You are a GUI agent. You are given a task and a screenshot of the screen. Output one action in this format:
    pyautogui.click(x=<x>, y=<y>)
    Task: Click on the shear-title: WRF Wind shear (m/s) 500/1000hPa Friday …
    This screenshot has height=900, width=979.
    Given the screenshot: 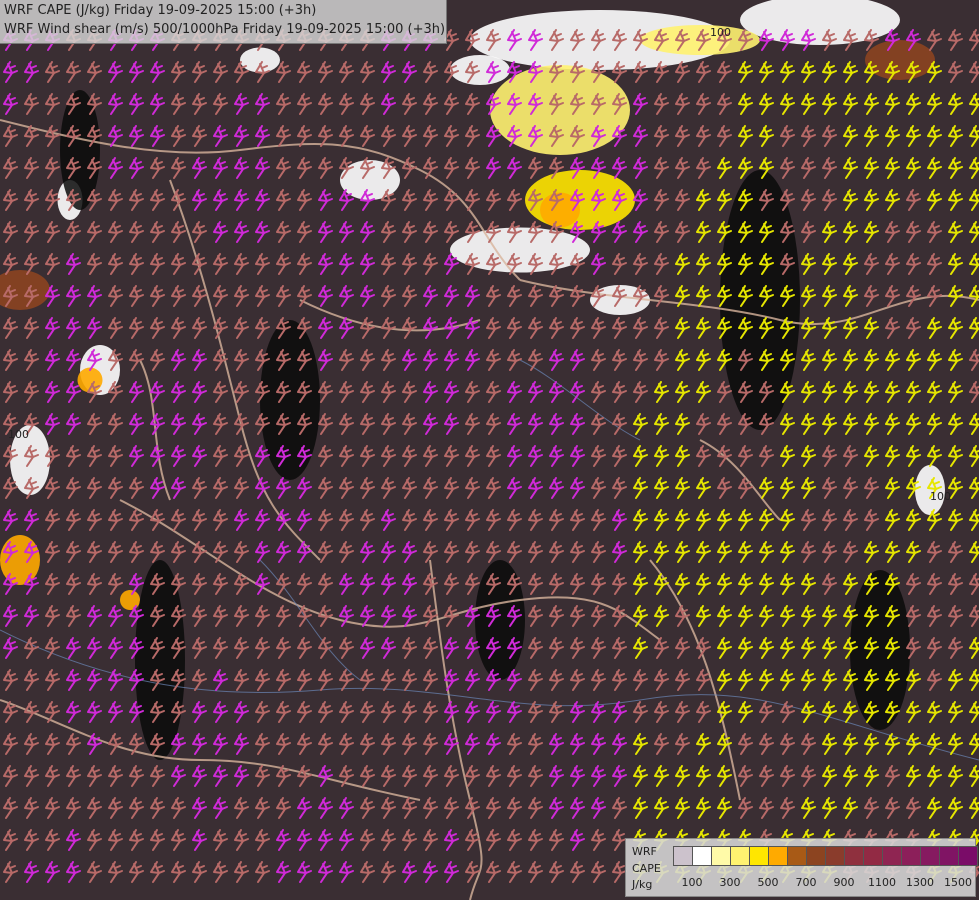 What is the action you would take?
    pyautogui.click(x=225, y=29)
    